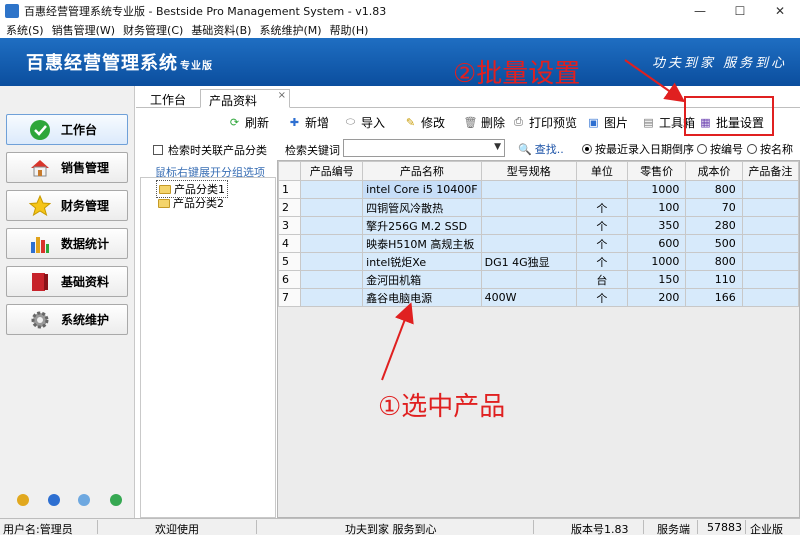  I want to click on cell-retail: 150, so click(656, 279).